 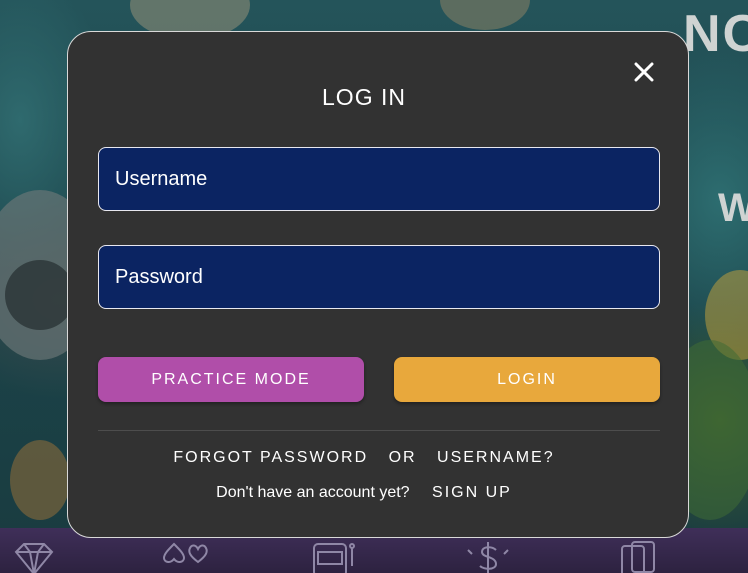 What do you see at coordinates (270, 457) in the screenshot?
I see `forgot-password-link: FORGOT PASSWORD` at bounding box center [270, 457].